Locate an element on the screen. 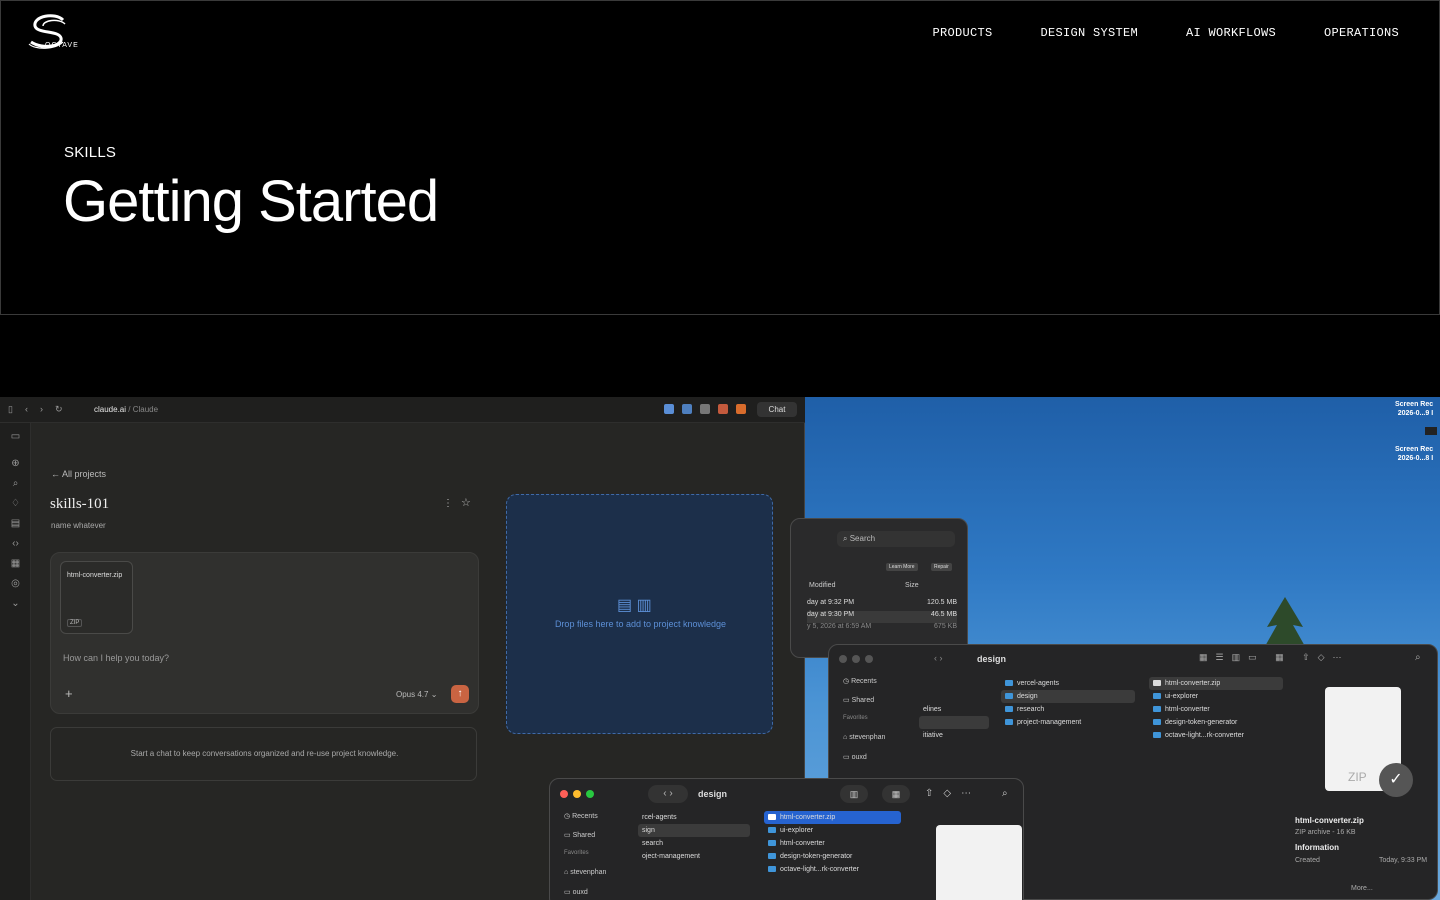  repair-button: Repair is located at coordinates (941, 567).